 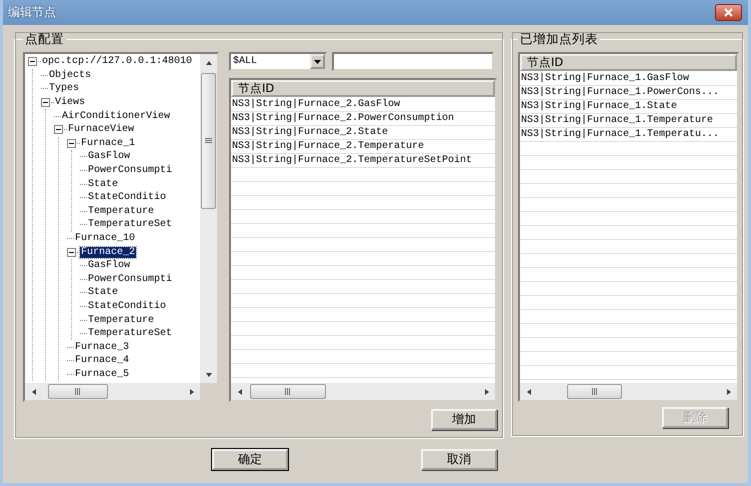 What do you see at coordinates (628, 121) in the screenshot?
I see `list-row: NS3|String|Furnace_1.Temperature` at bounding box center [628, 121].